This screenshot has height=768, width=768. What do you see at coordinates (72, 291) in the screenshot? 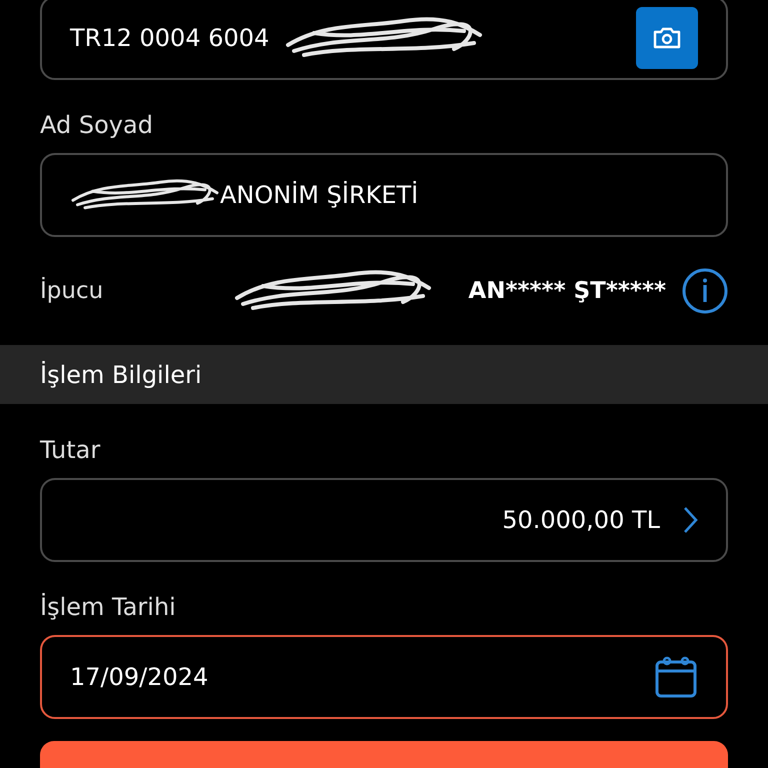
I see `hint-label: İpucu` at bounding box center [72, 291].